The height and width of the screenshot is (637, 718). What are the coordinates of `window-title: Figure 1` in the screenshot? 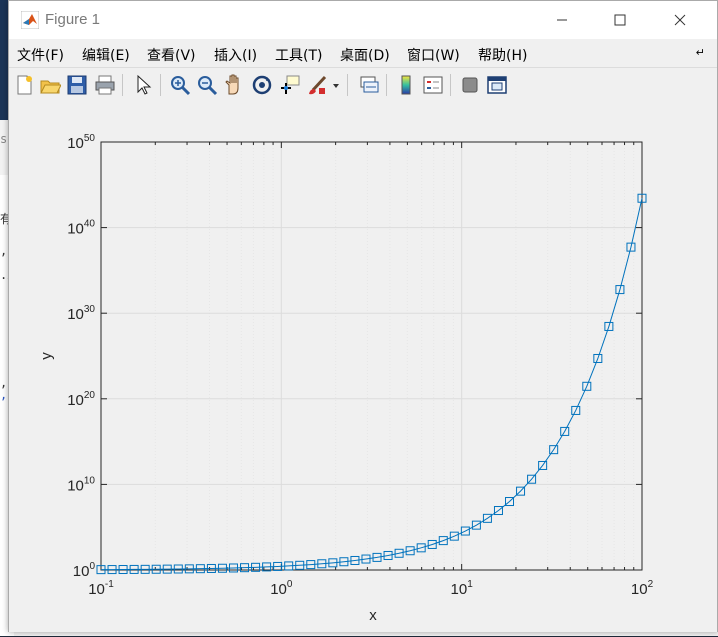 It's located at (73, 19).